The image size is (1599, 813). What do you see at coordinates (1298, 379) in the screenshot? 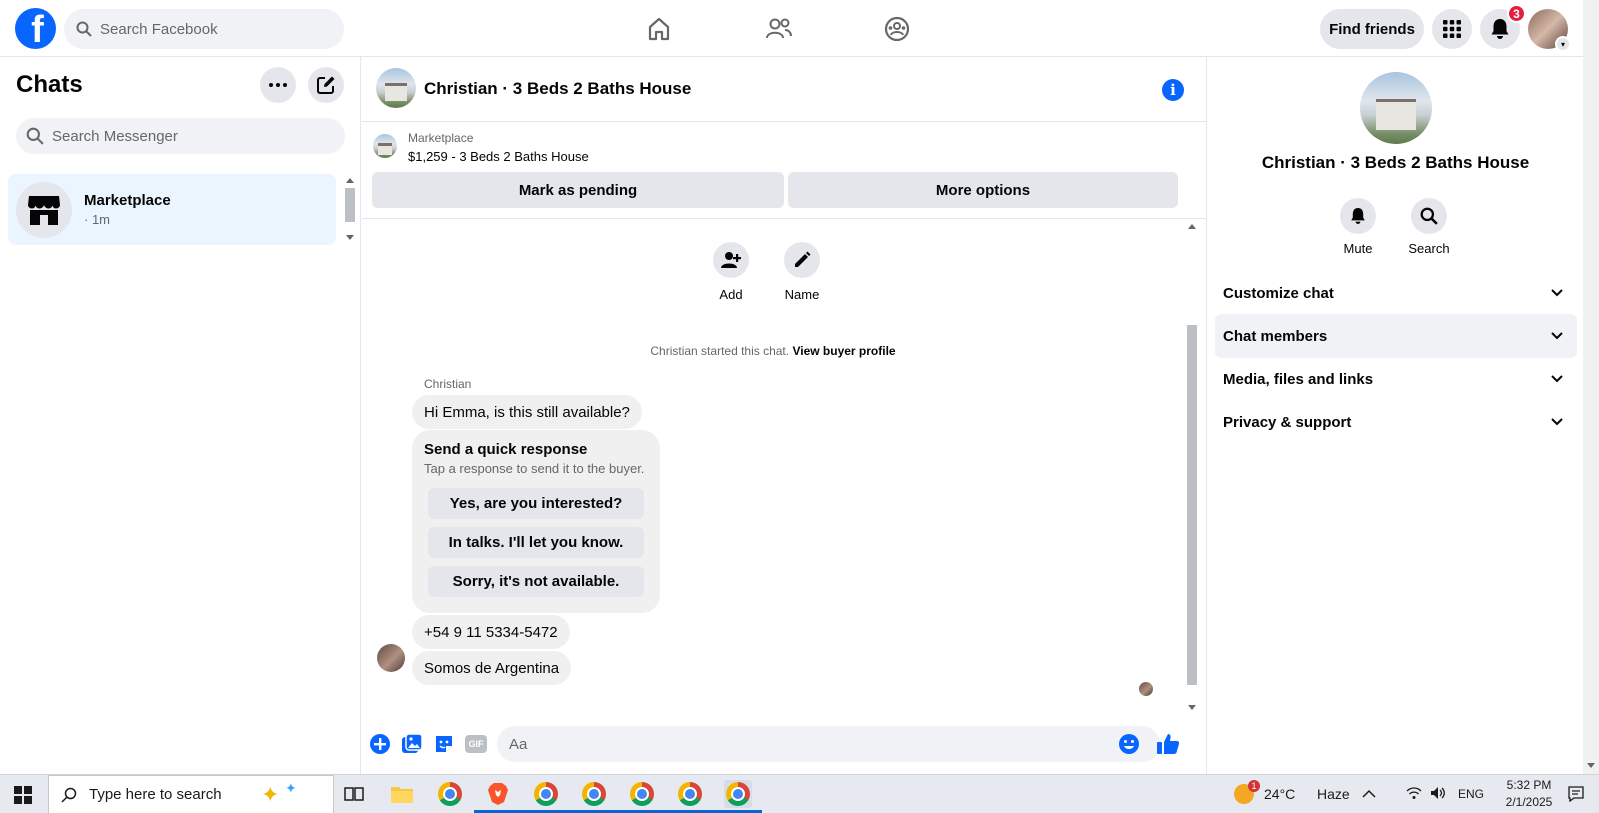
I see `section-label: Media, files and links` at bounding box center [1298, 379].